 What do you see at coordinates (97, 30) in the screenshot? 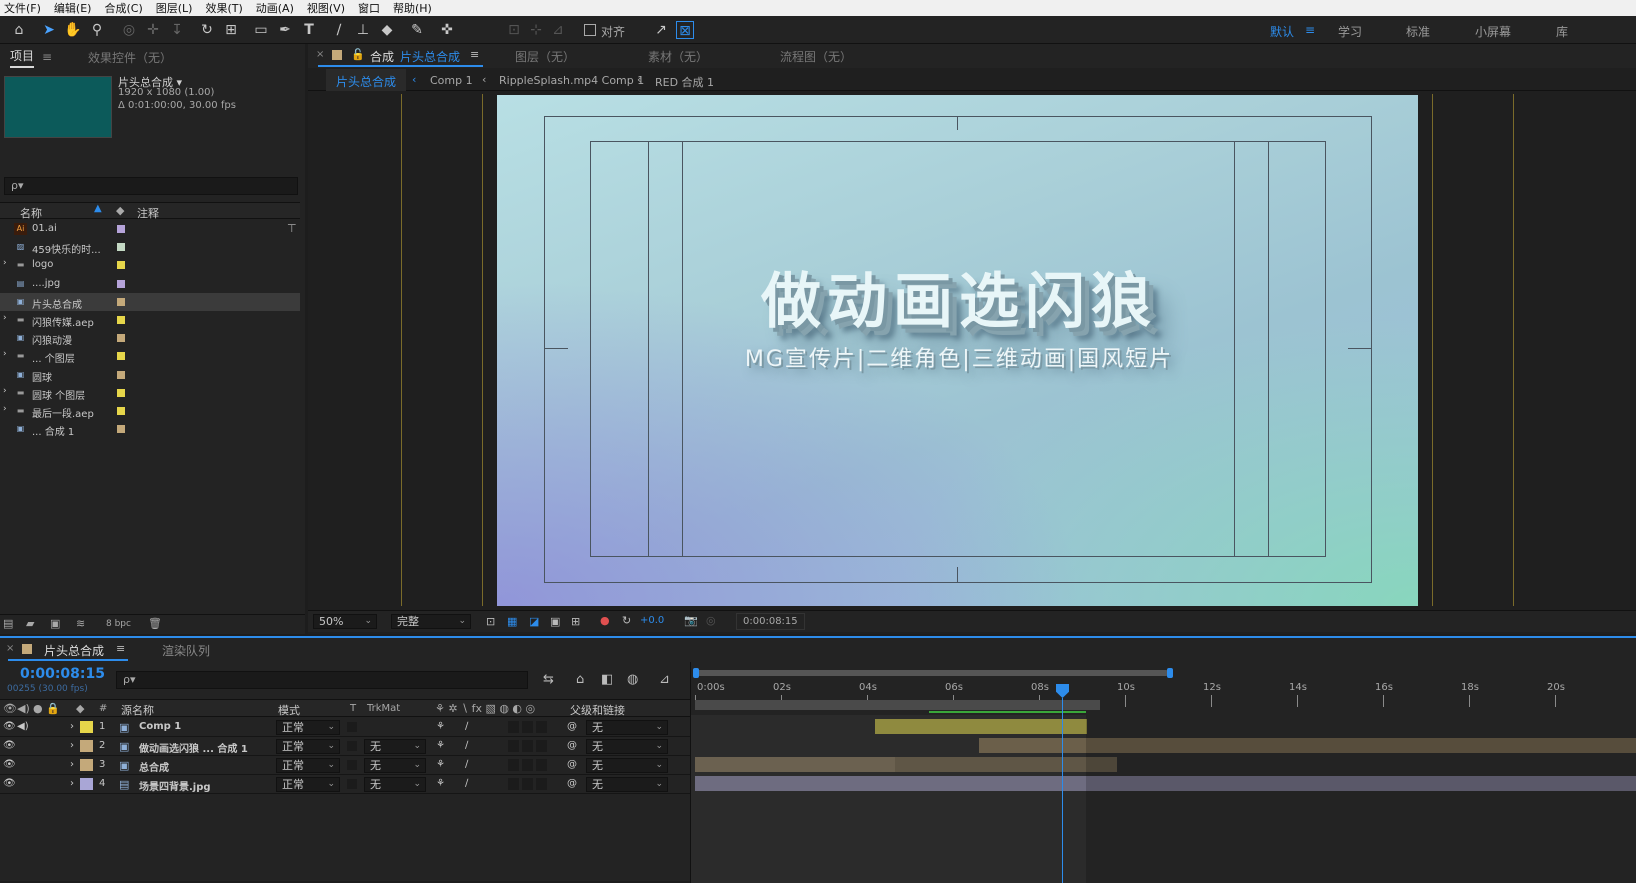
I see `zoom-tool-icon: ⚲` at bounding box center [97, 30].